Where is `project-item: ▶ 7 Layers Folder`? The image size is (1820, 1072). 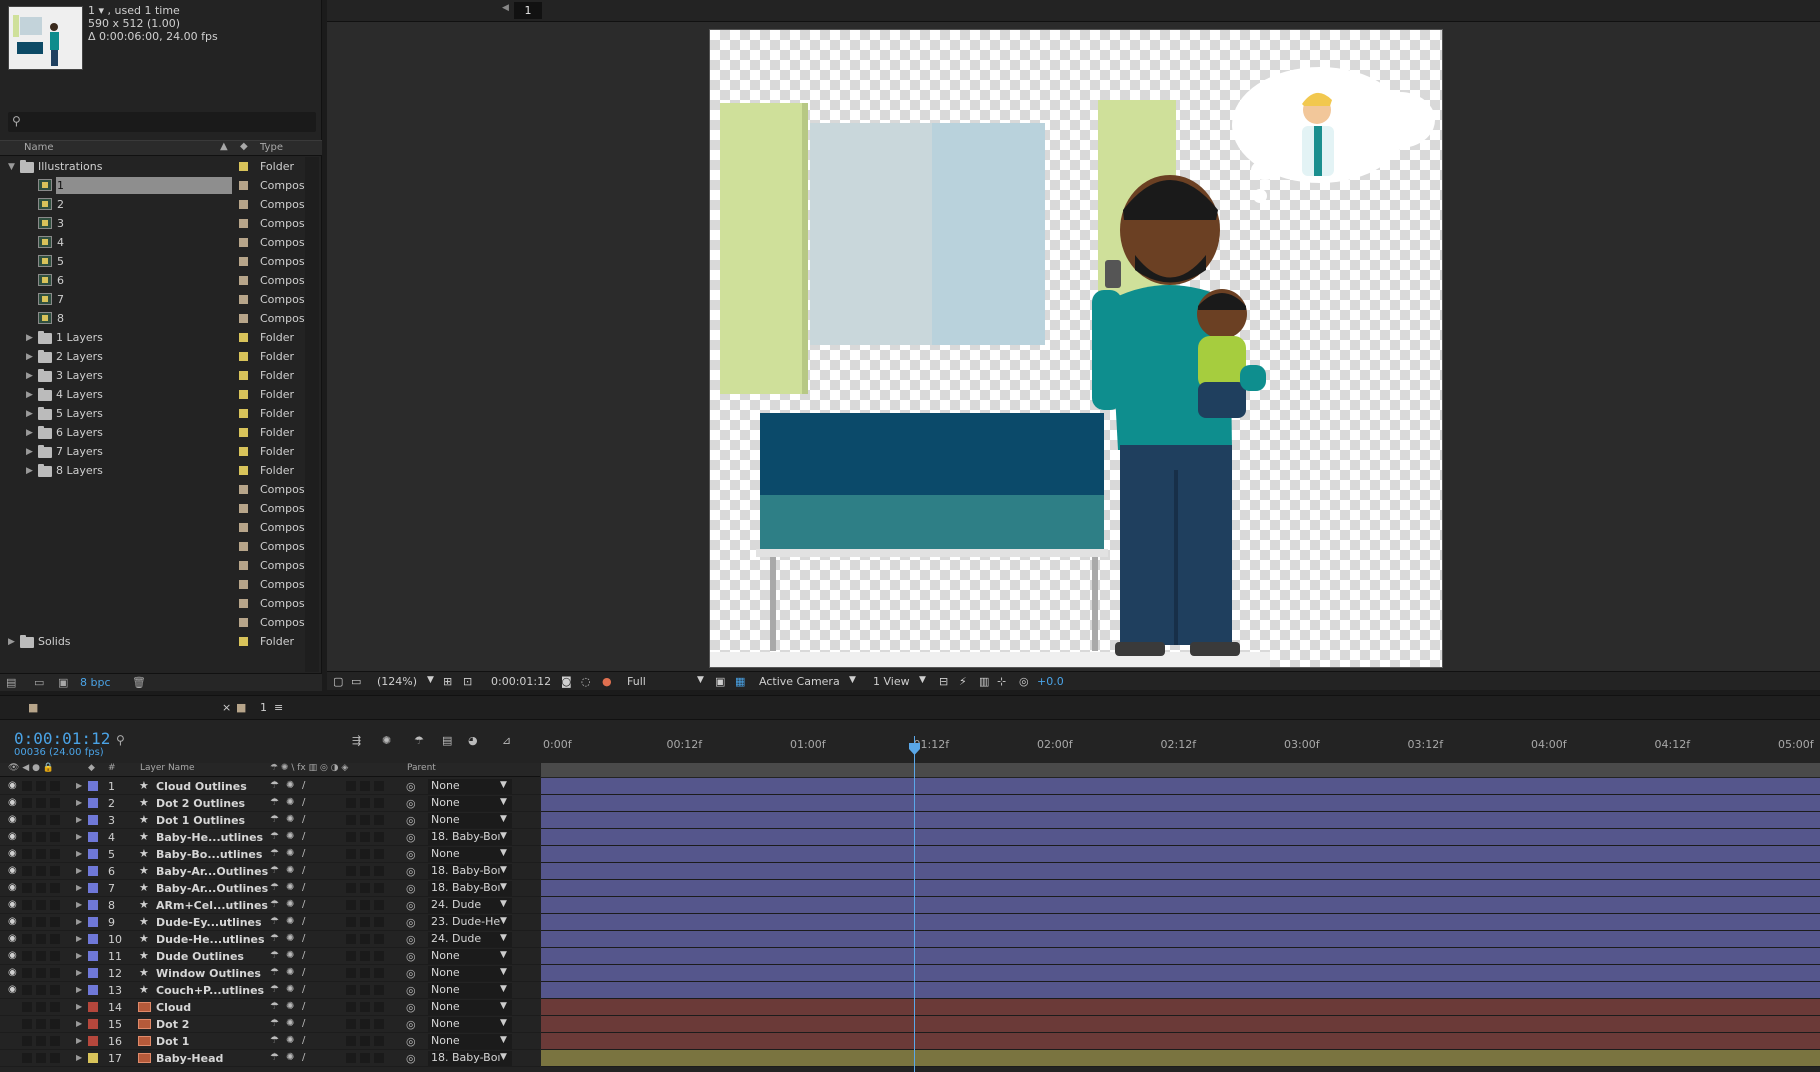 project-item: ▶ 7 Layers Folder is located at coordinates (152, 451).